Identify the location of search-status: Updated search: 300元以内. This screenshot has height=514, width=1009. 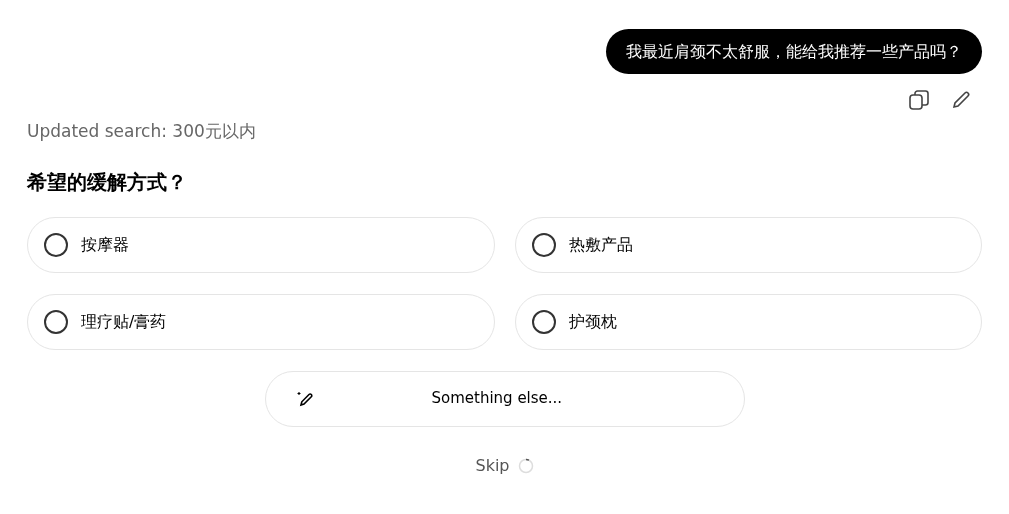
(142, 131).